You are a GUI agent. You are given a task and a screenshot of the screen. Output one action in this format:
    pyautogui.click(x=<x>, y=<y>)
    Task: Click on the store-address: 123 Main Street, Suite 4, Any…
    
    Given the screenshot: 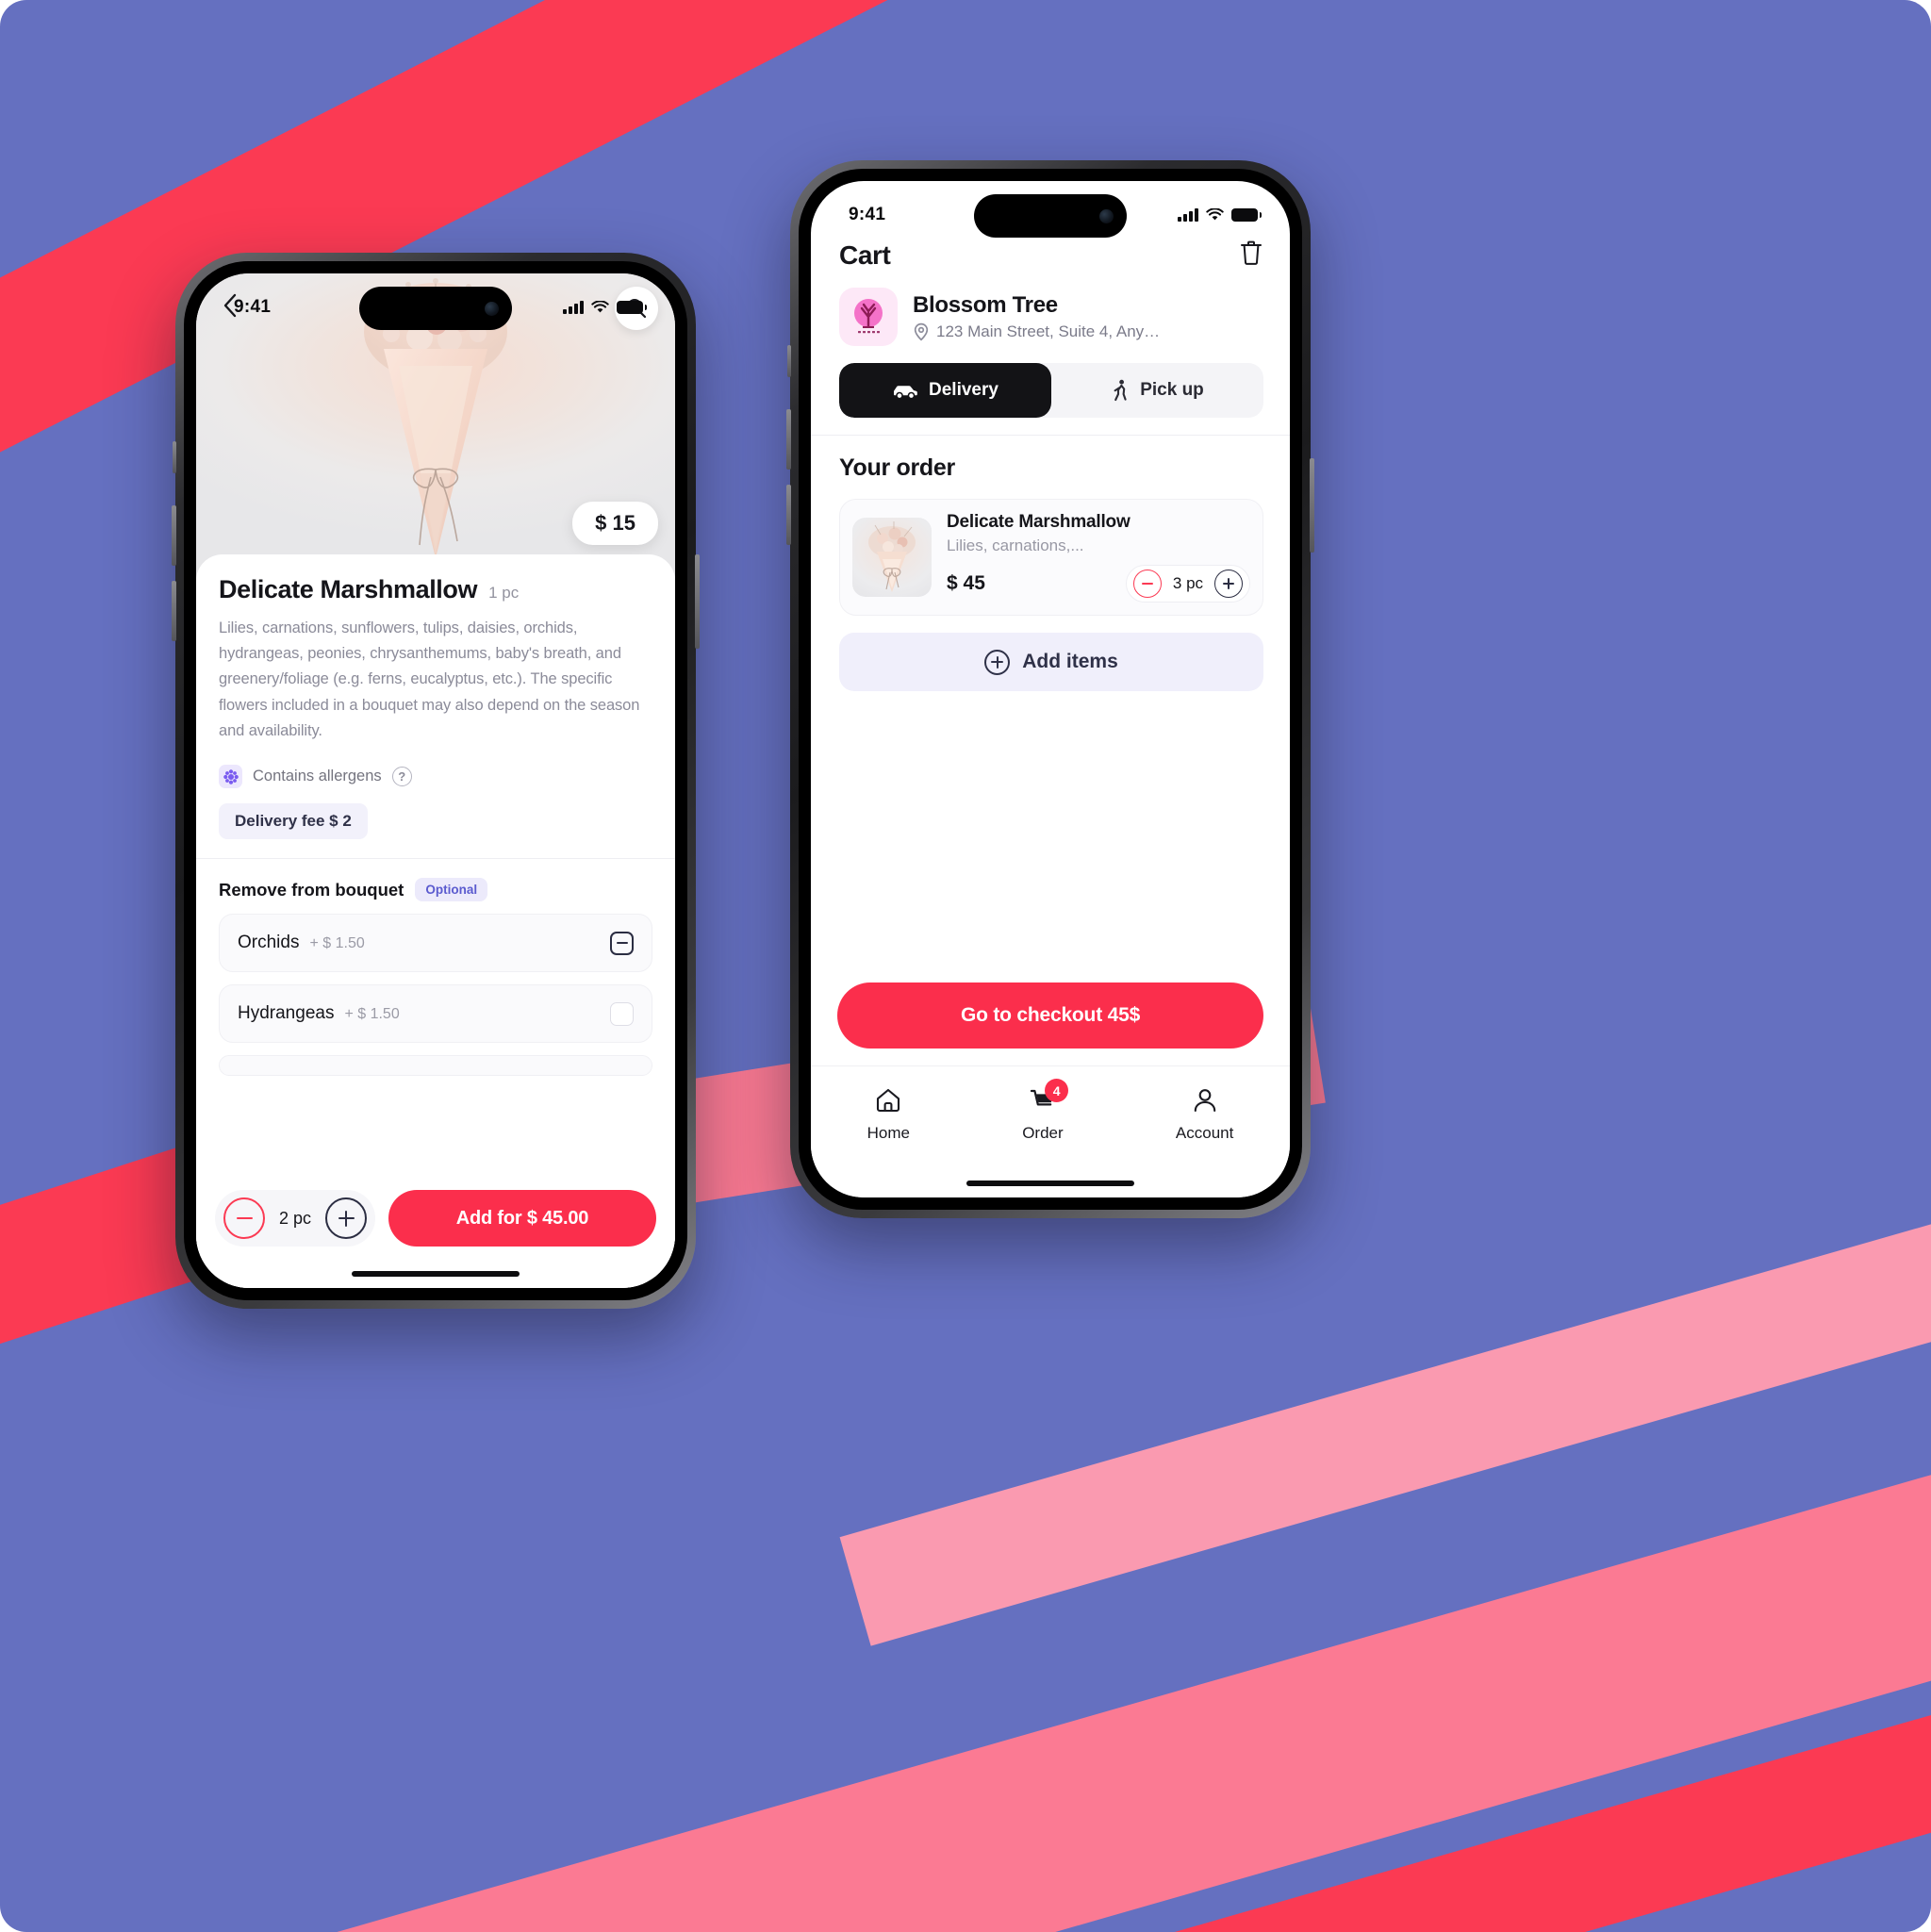 What is the action you would take?
    pyautogui.click(x=1048, y=331)
    